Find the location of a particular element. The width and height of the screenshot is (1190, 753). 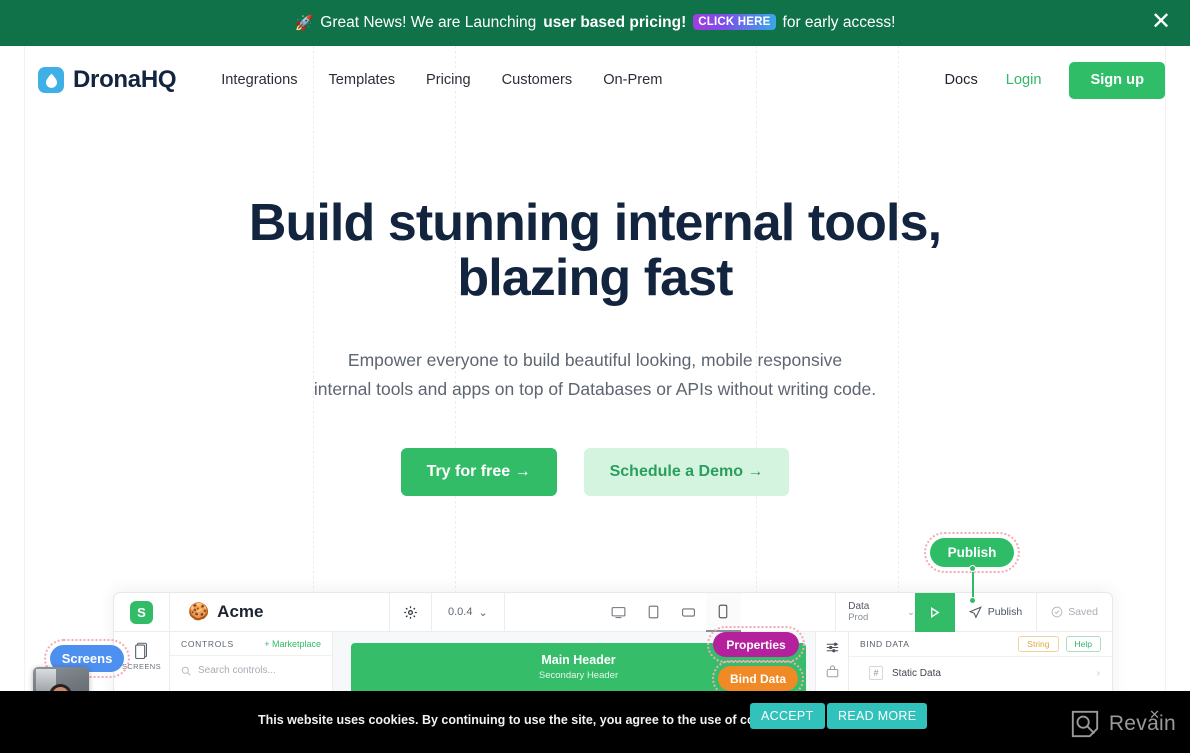

mockup-app-name: Acme is located at coordinates (240, 611).